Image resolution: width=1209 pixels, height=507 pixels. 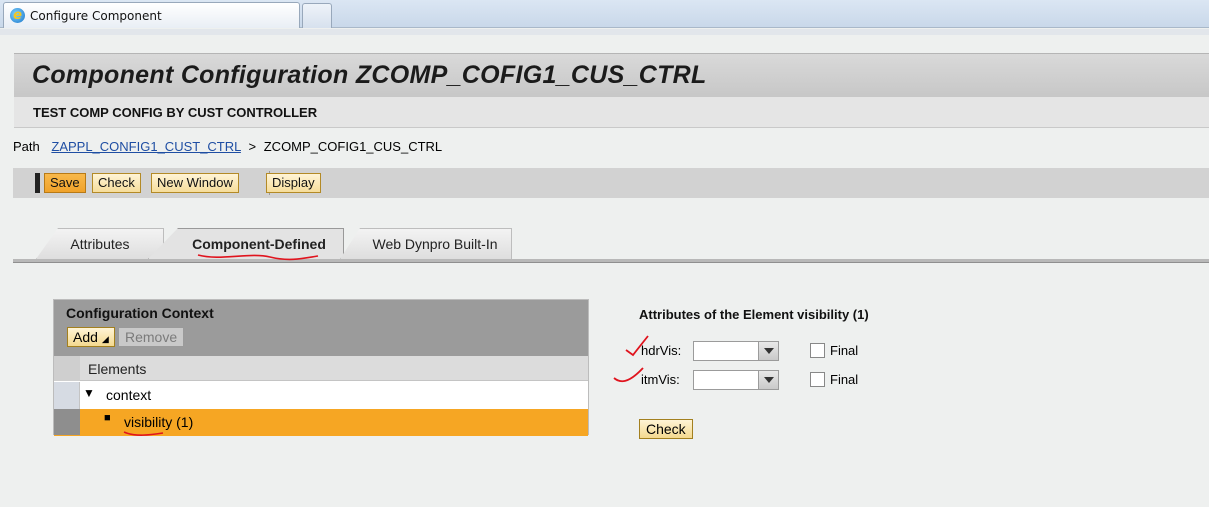 I want to click on new-window-button: New Window, so click(x=195, y=183).